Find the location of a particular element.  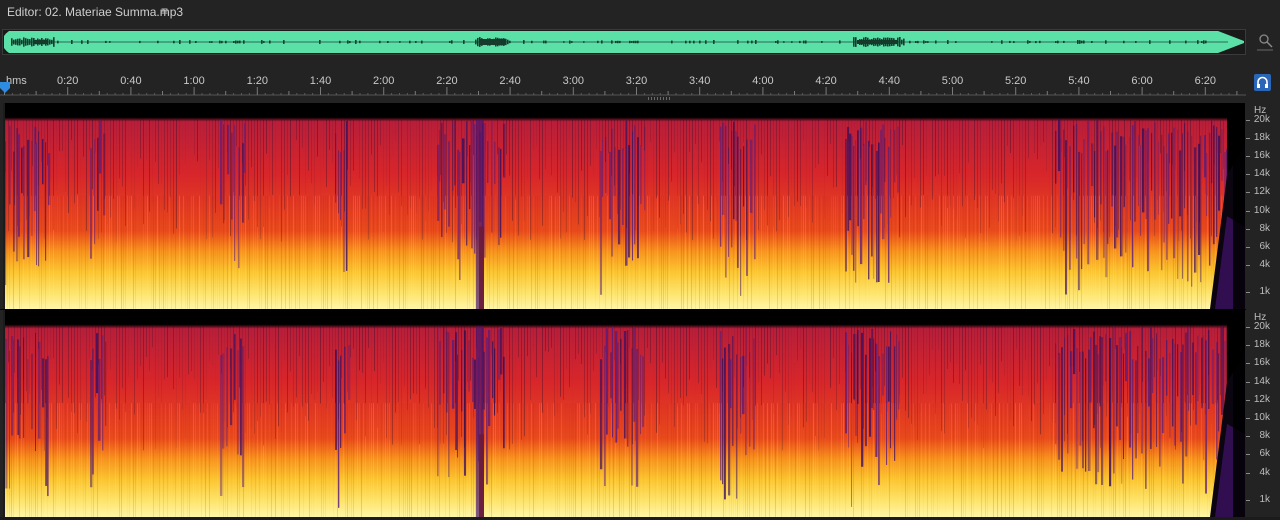

monitor-button is located at coordinates (1262, 82).